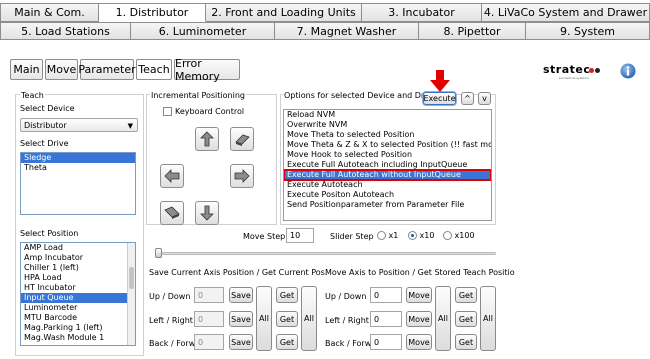 Image resolution: width=650 pixels, height=359 pixels. I want to click on list-item: Sledge, so click(78, 158).